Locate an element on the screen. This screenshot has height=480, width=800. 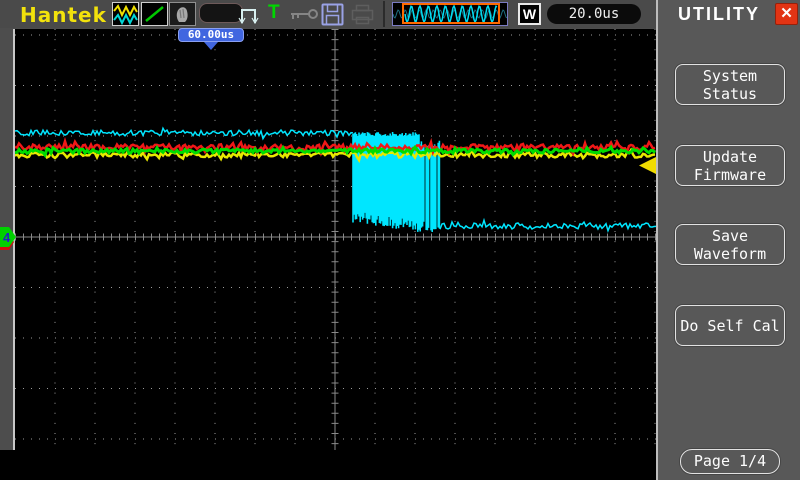
diagonal-line-glyph is located at coordinates (154, 14).